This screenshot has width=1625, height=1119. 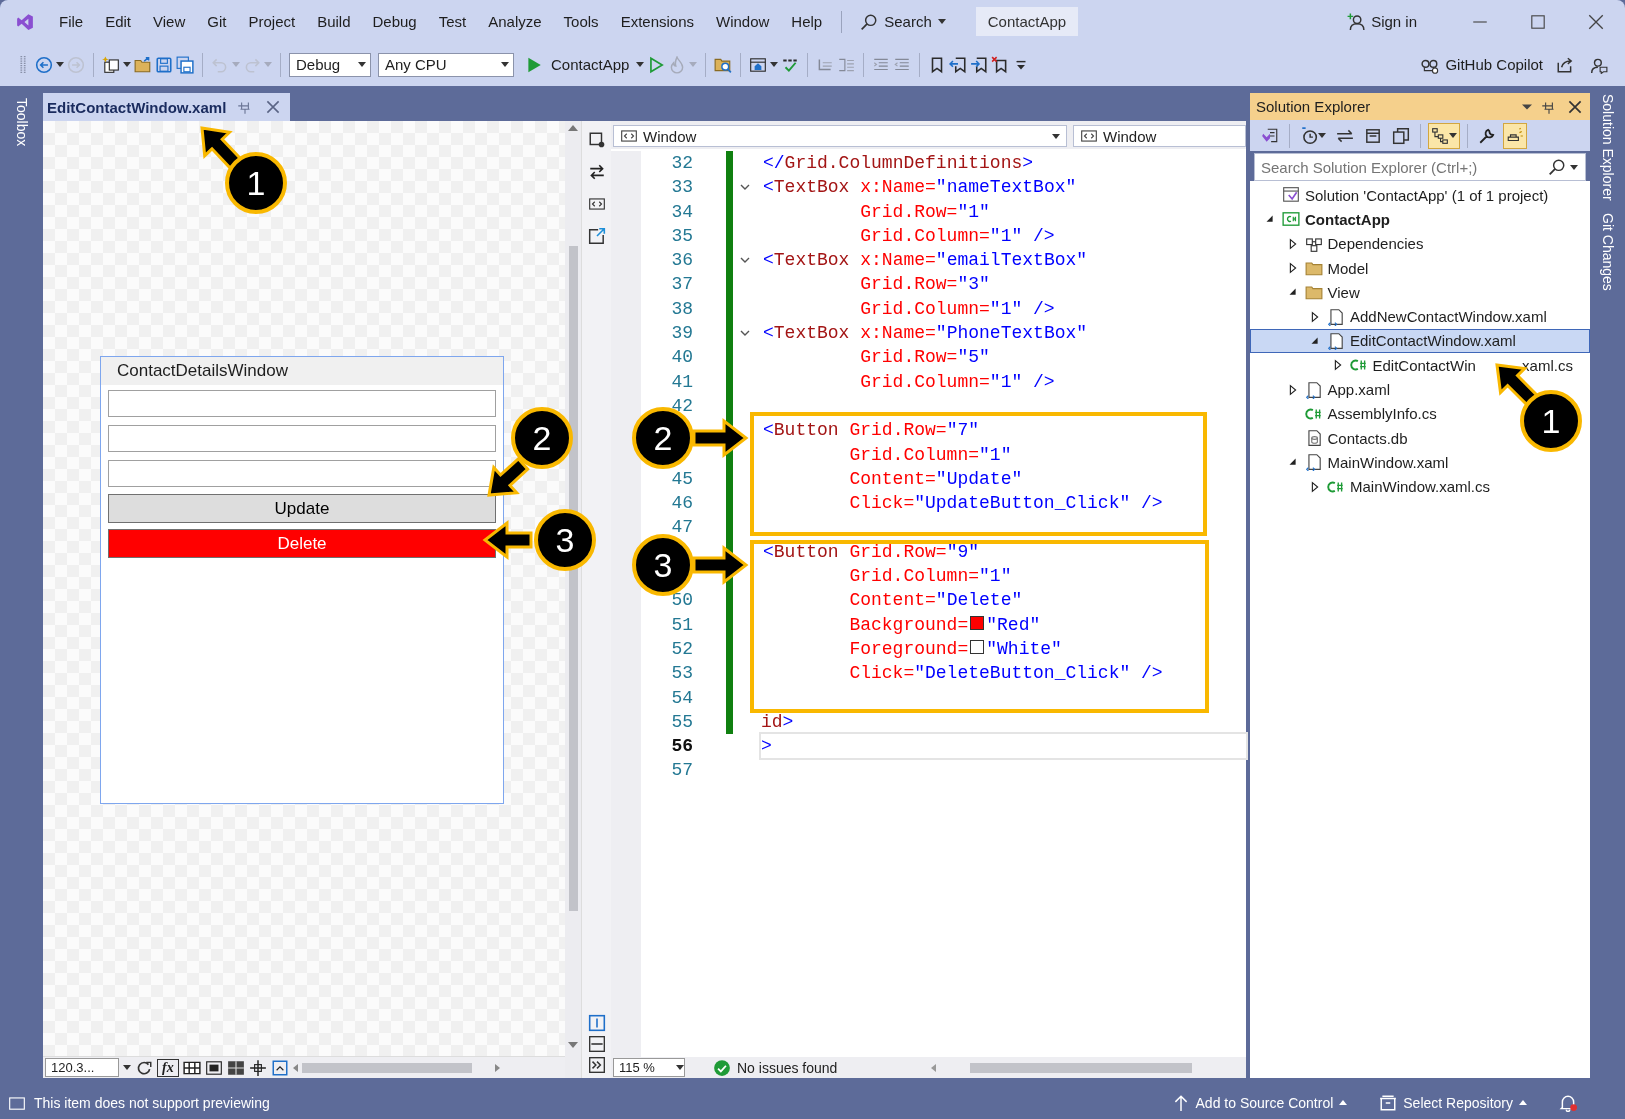 I want to click on save-icon, so click(x=164, y=64).